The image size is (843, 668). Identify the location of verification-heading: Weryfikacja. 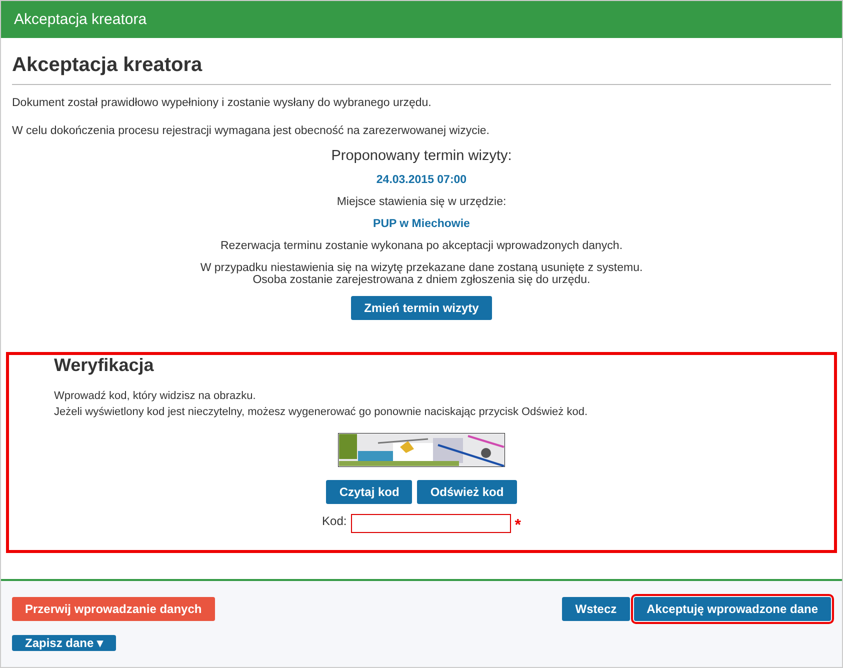
(104, 365).